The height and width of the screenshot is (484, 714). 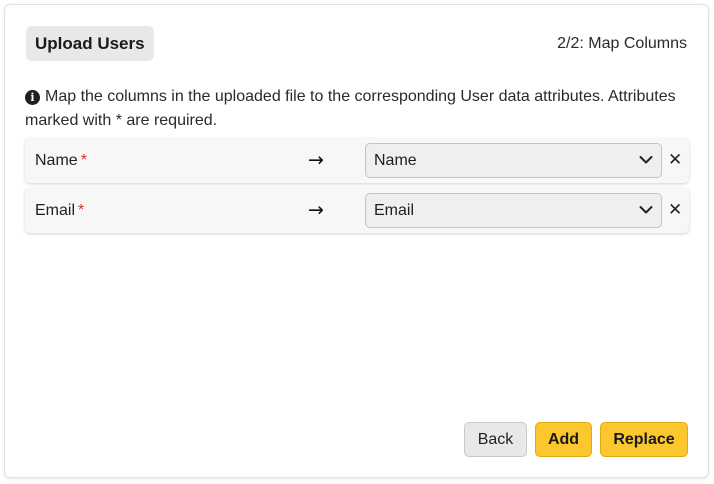 I want to click on mapping-row-email: Email * → Email ✕, so click(x=357, y=210).